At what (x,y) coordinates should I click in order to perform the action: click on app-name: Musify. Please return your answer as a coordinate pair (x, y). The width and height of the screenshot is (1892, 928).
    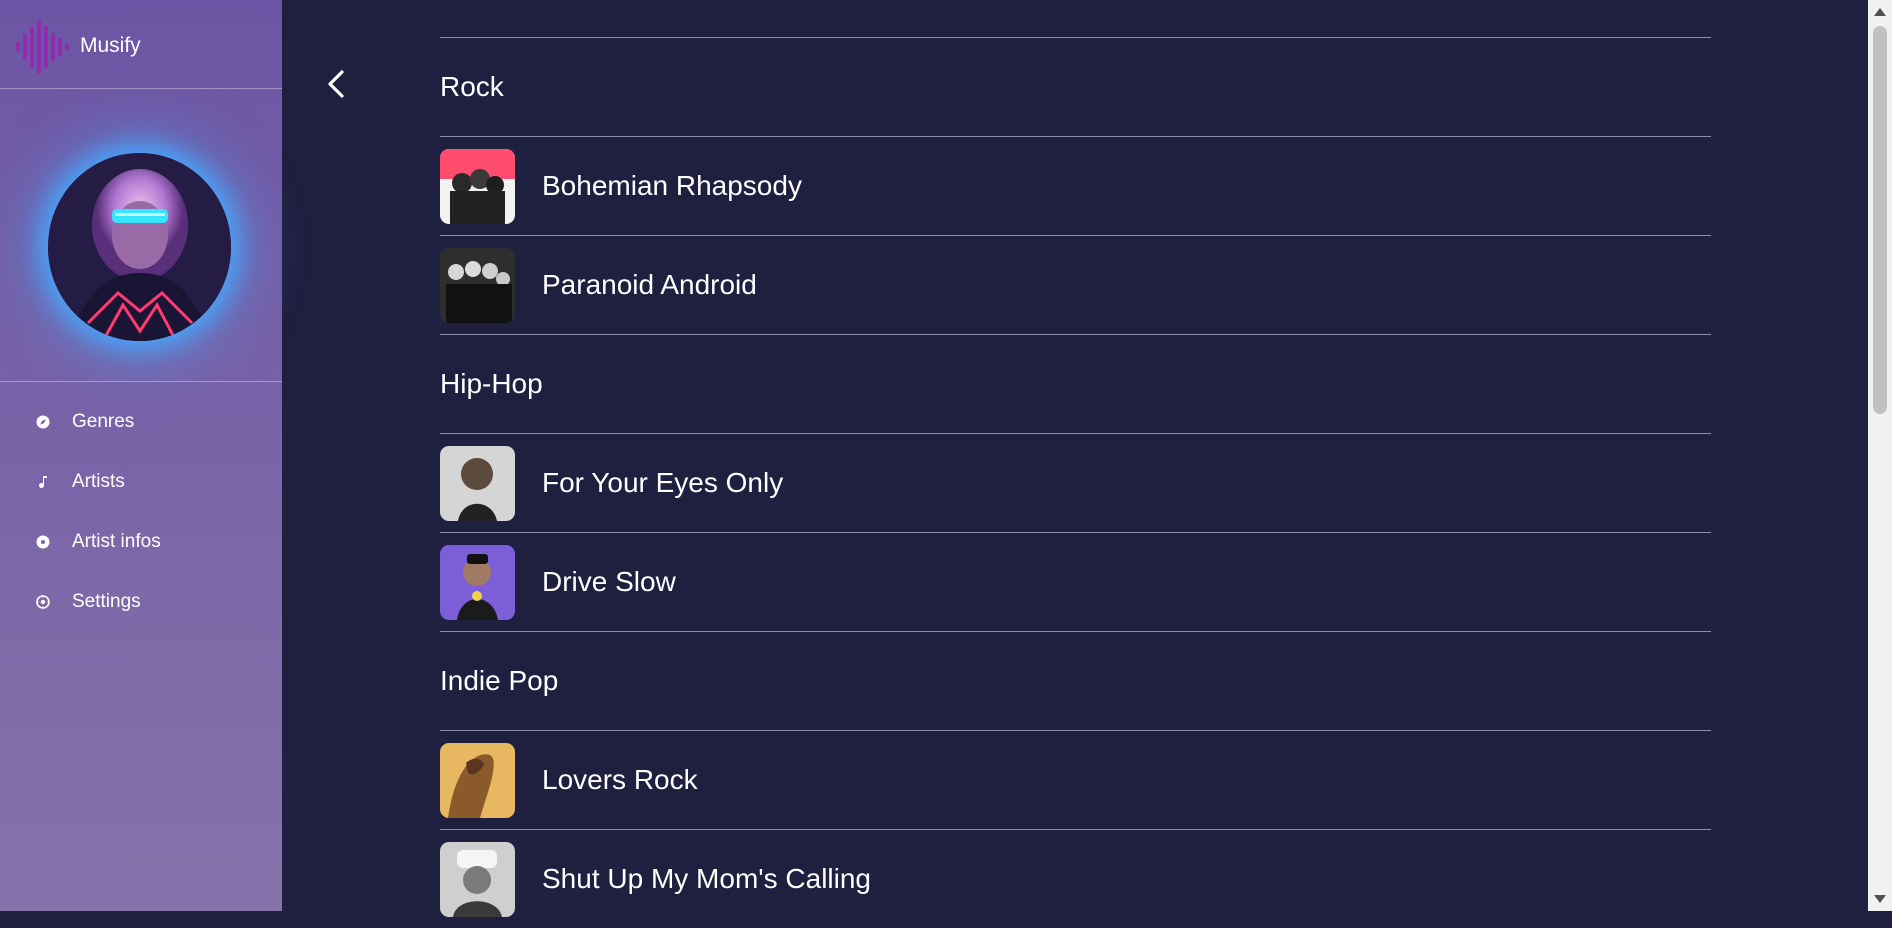
    Looking at the image, I should click on (110, 45).